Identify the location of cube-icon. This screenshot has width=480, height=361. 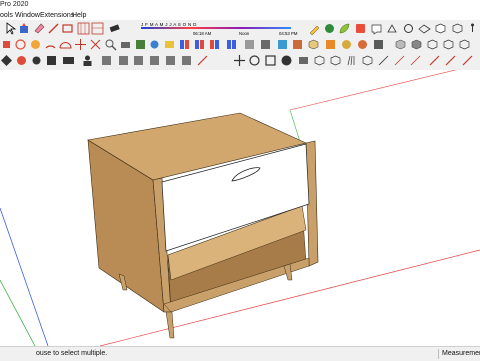
(440, 28).